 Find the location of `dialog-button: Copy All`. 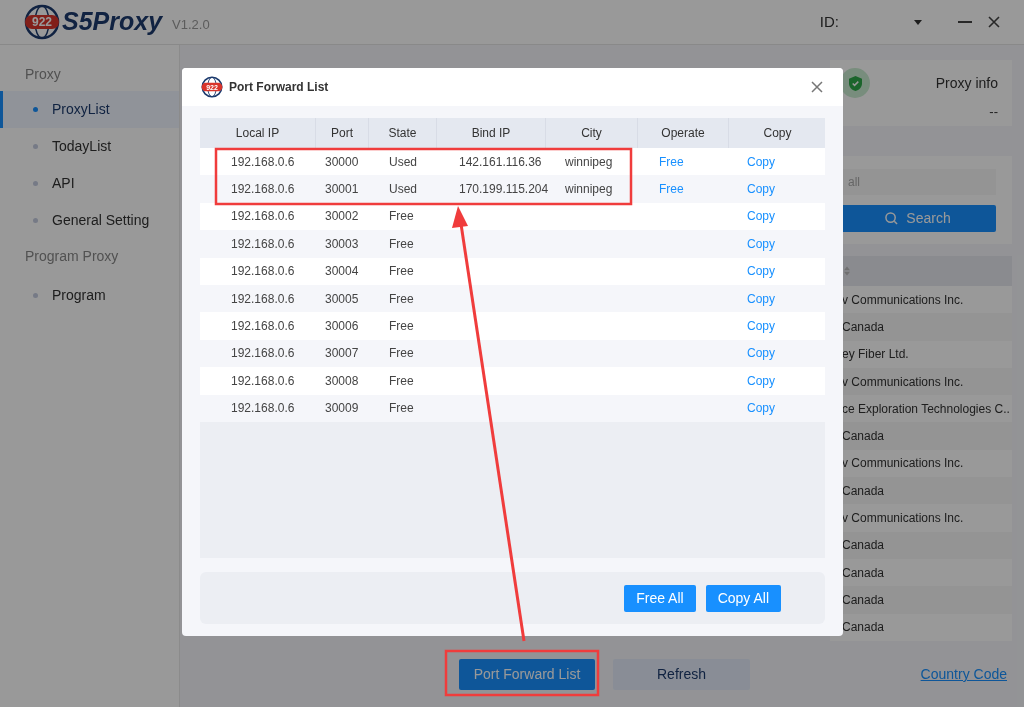

dialog-button: Copy All is located at coordinates (743, 598).